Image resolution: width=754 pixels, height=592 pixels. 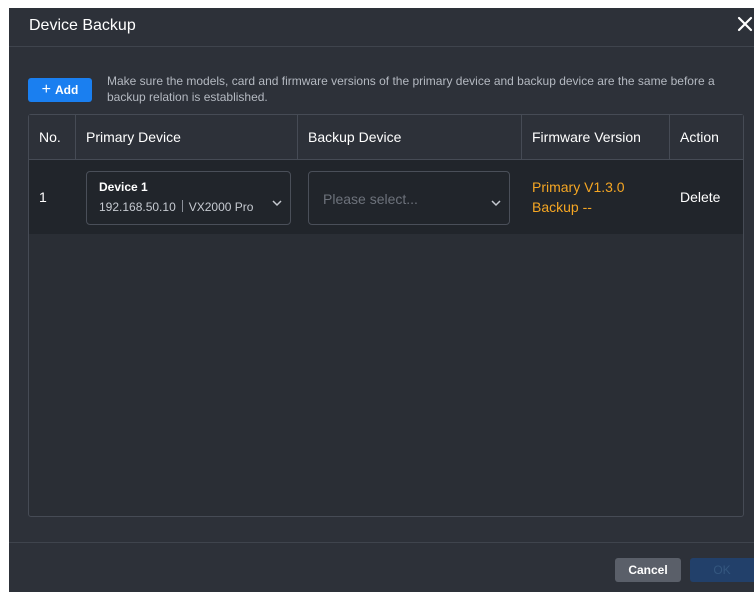 What do you see at coordinates (52, 137) in the screenshot?
I see `column-header-no: No.` at bounding box center [52, 137].